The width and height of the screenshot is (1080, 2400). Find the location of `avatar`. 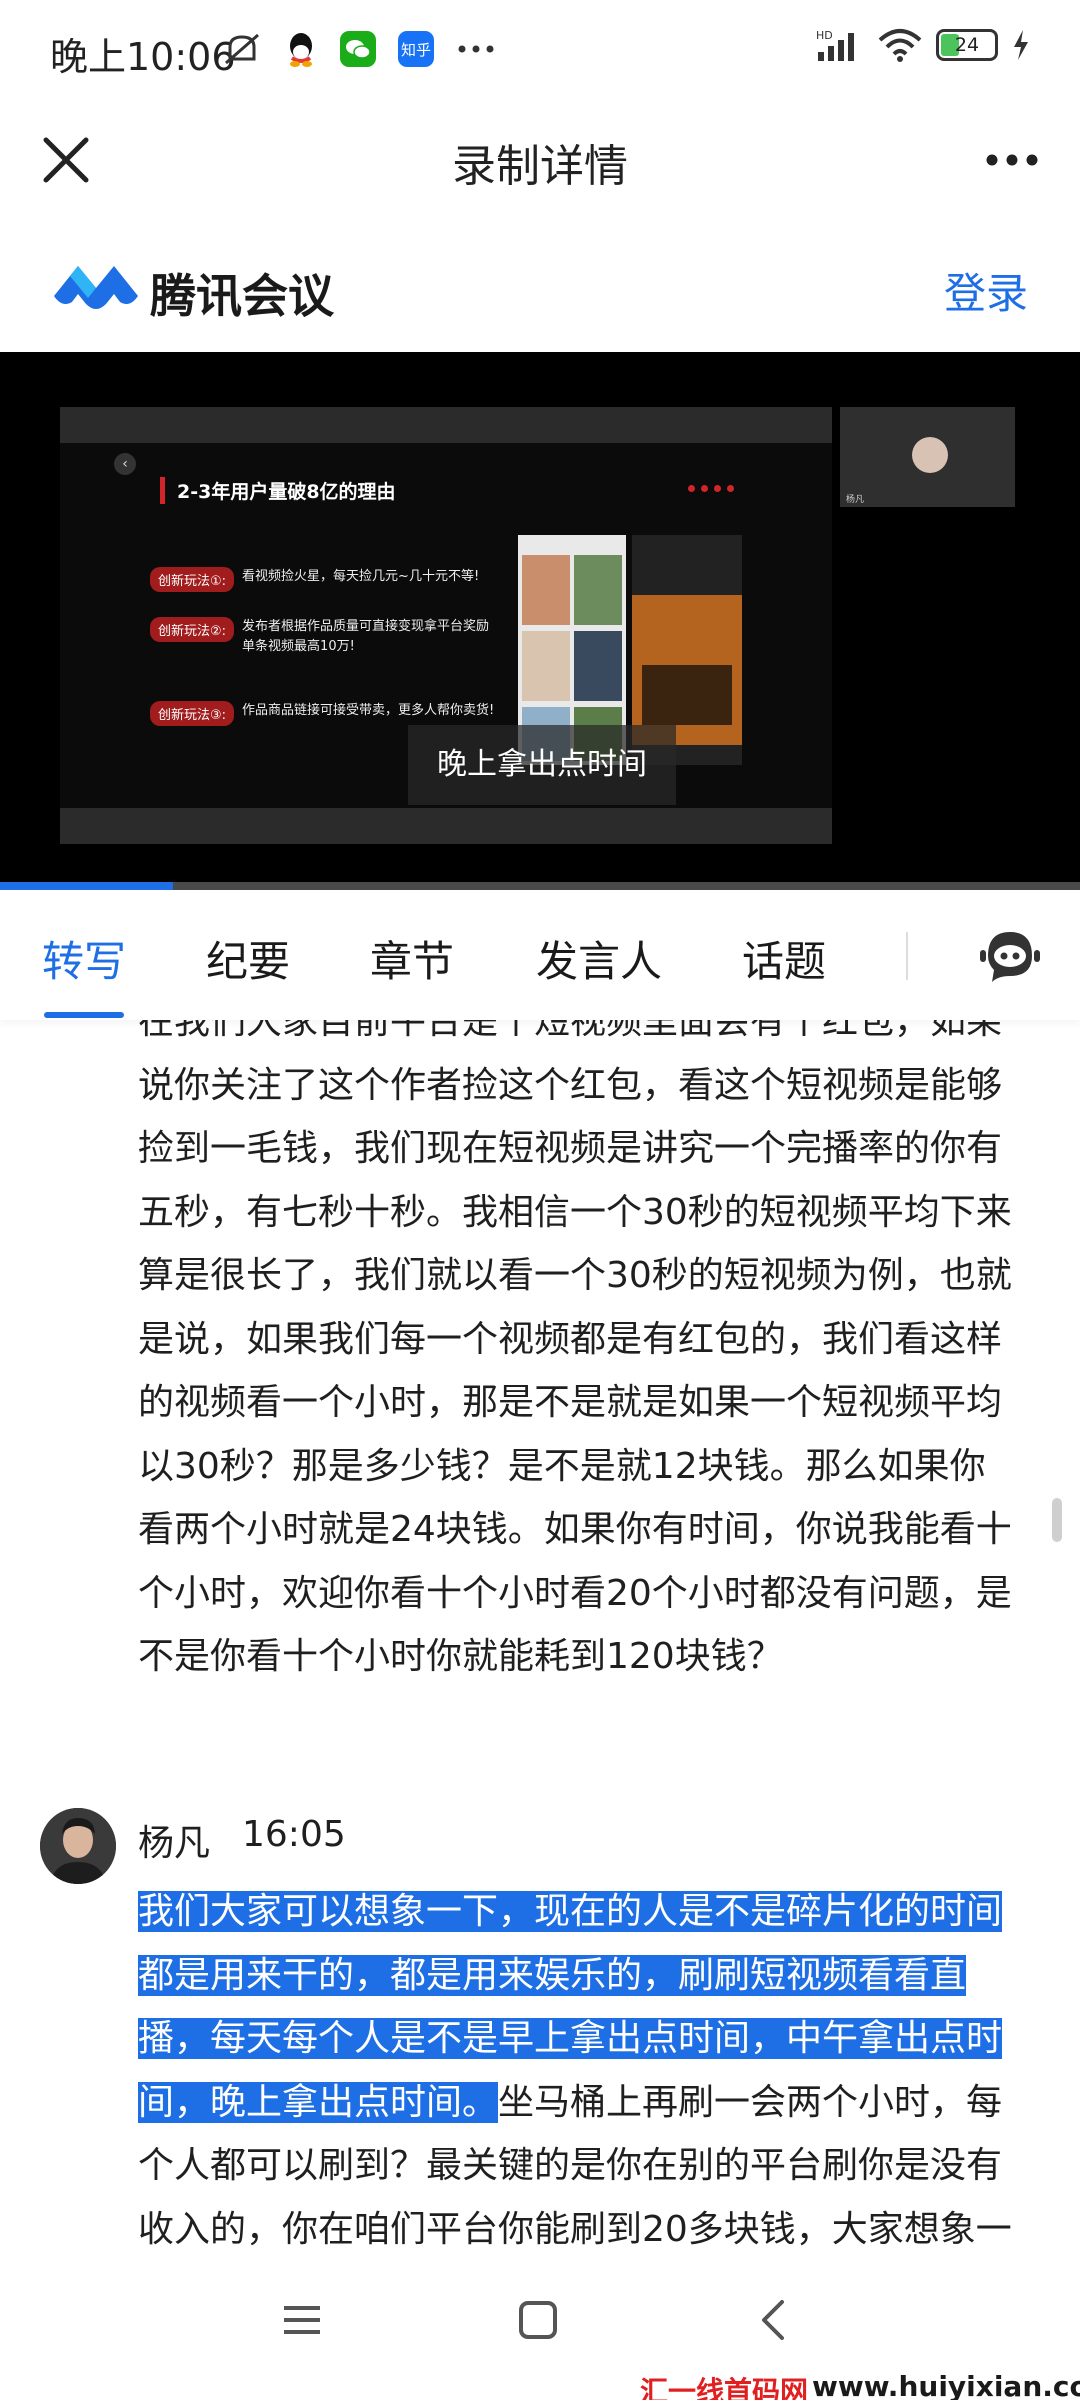

avatar is located at coordinates (78, 1846).